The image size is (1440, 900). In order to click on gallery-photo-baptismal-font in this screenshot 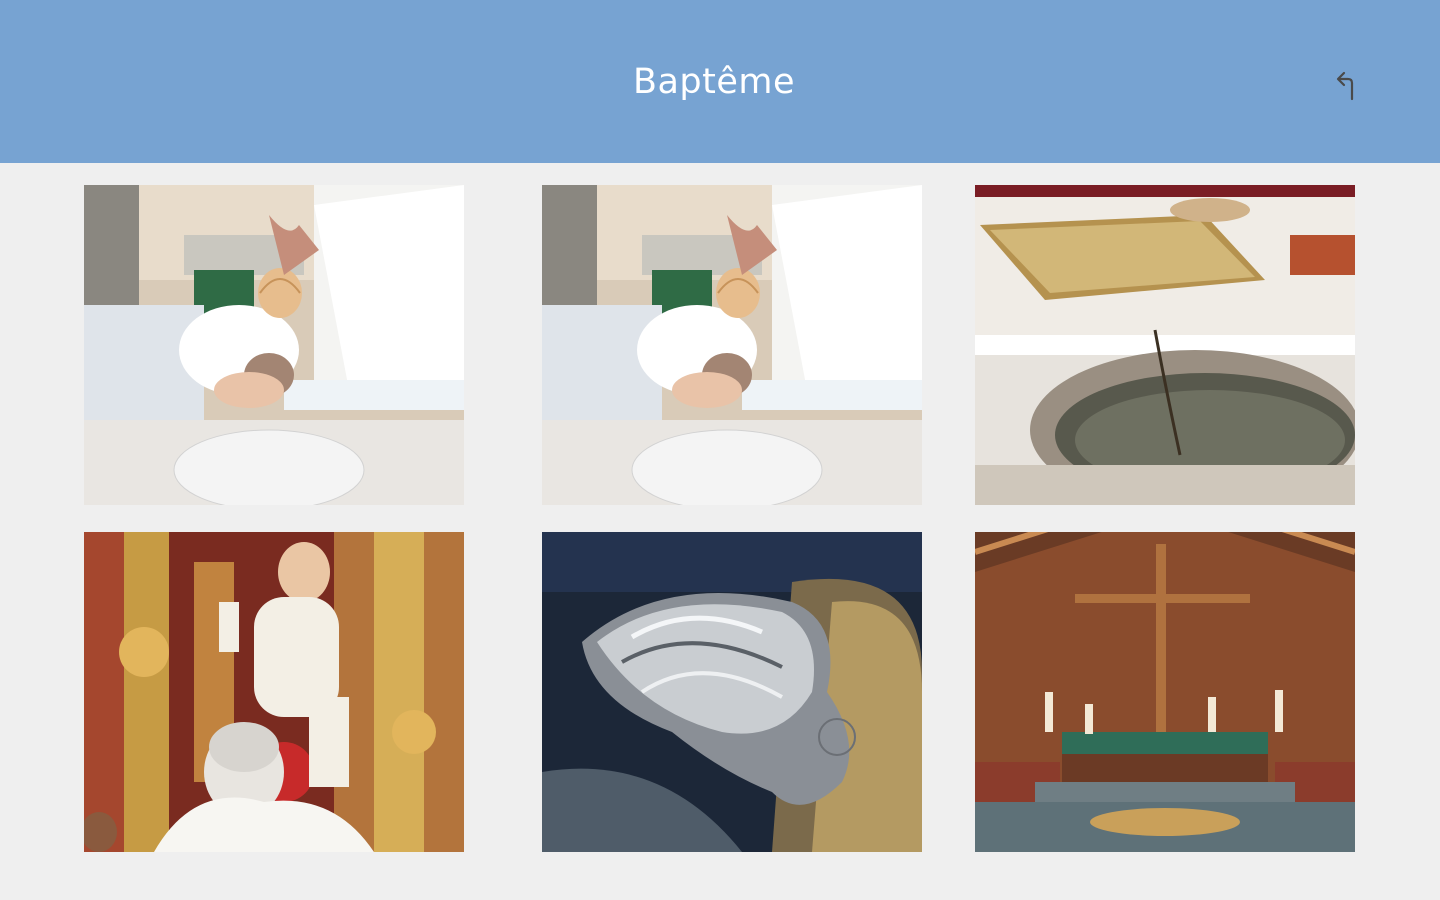, I will do `click(1165, 345)`.